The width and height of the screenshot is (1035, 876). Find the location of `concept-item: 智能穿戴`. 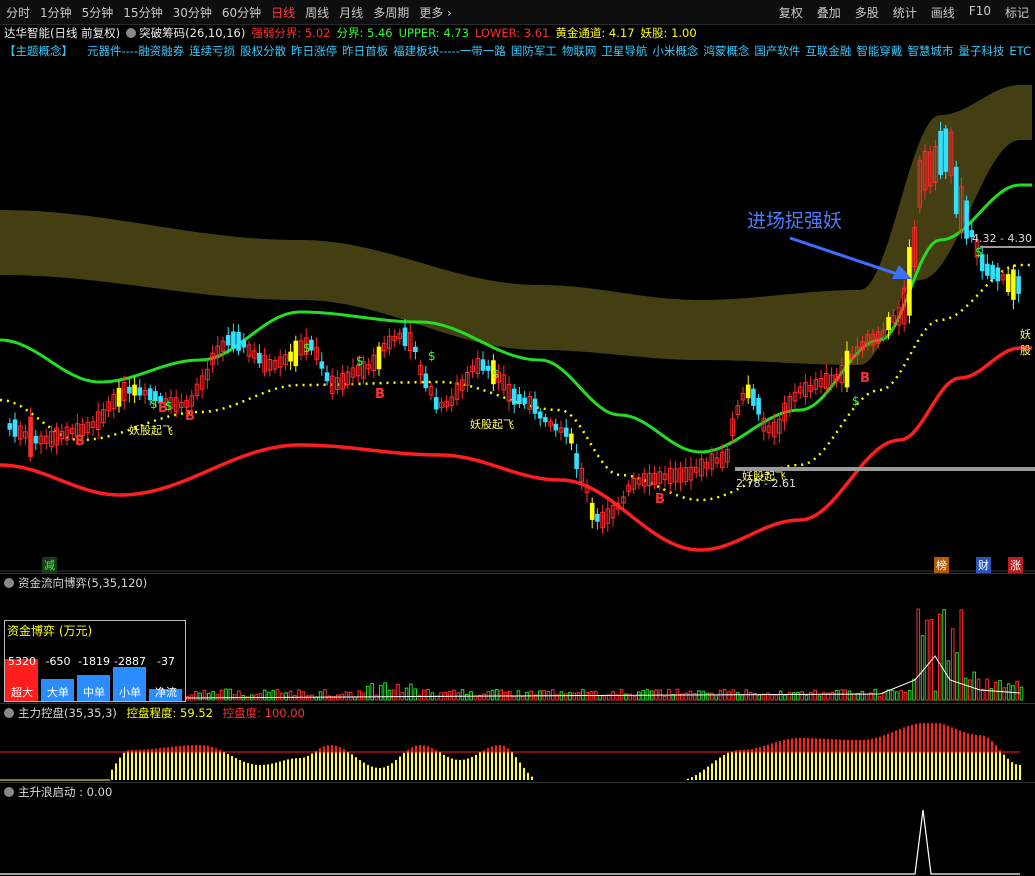

concept-item: 智能穿戴 is located at coordinates (879, 51).